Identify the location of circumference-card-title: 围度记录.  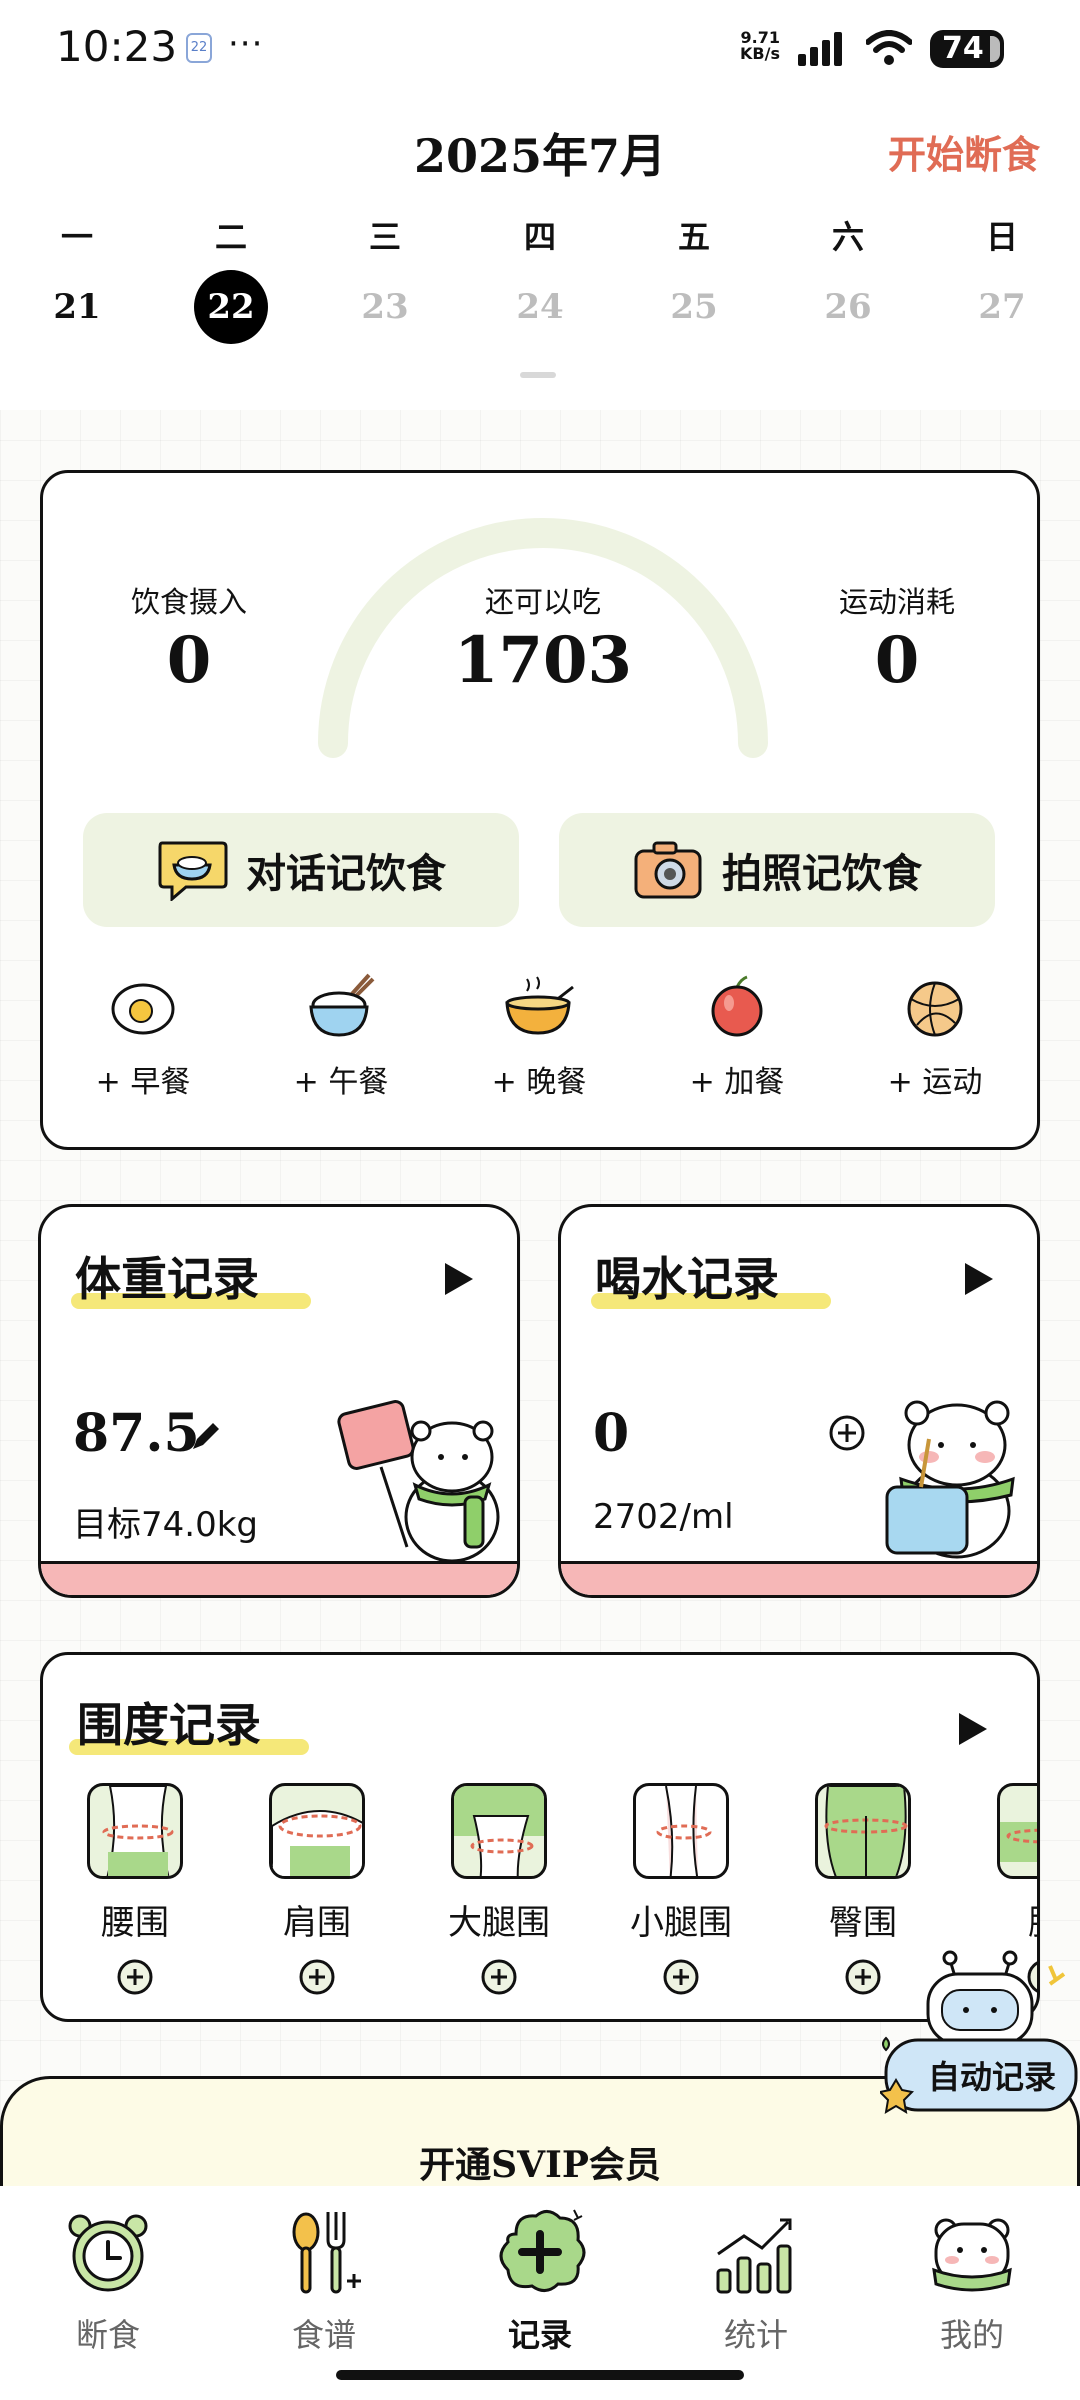
(169, 1725).